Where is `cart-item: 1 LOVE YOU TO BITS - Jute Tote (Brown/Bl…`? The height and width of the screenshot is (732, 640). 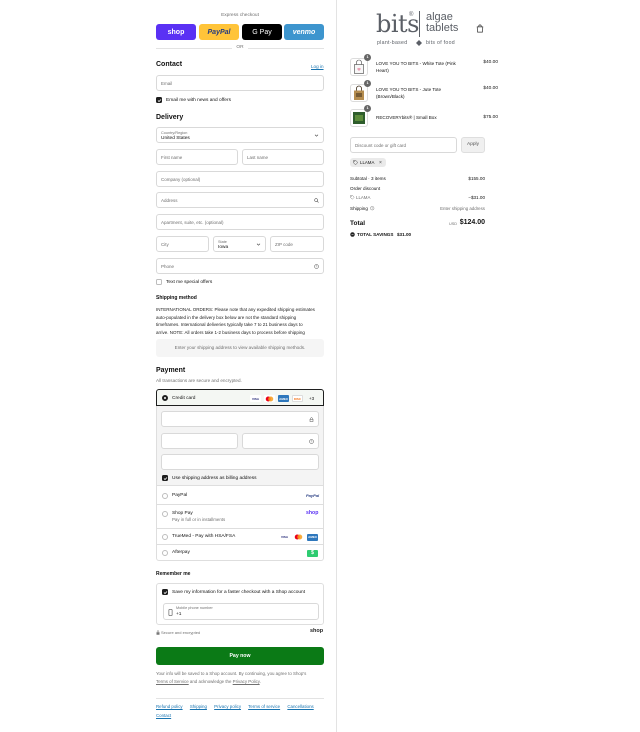
cart-item: 1 LOVE YOU TO BITS - Jute Tote (Brown/Bl… is located at coordinates (424, 93).